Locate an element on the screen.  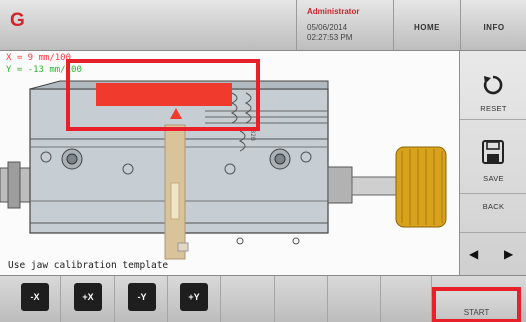
jog-minus-x-button: -X is located at coordinates (35, 297).